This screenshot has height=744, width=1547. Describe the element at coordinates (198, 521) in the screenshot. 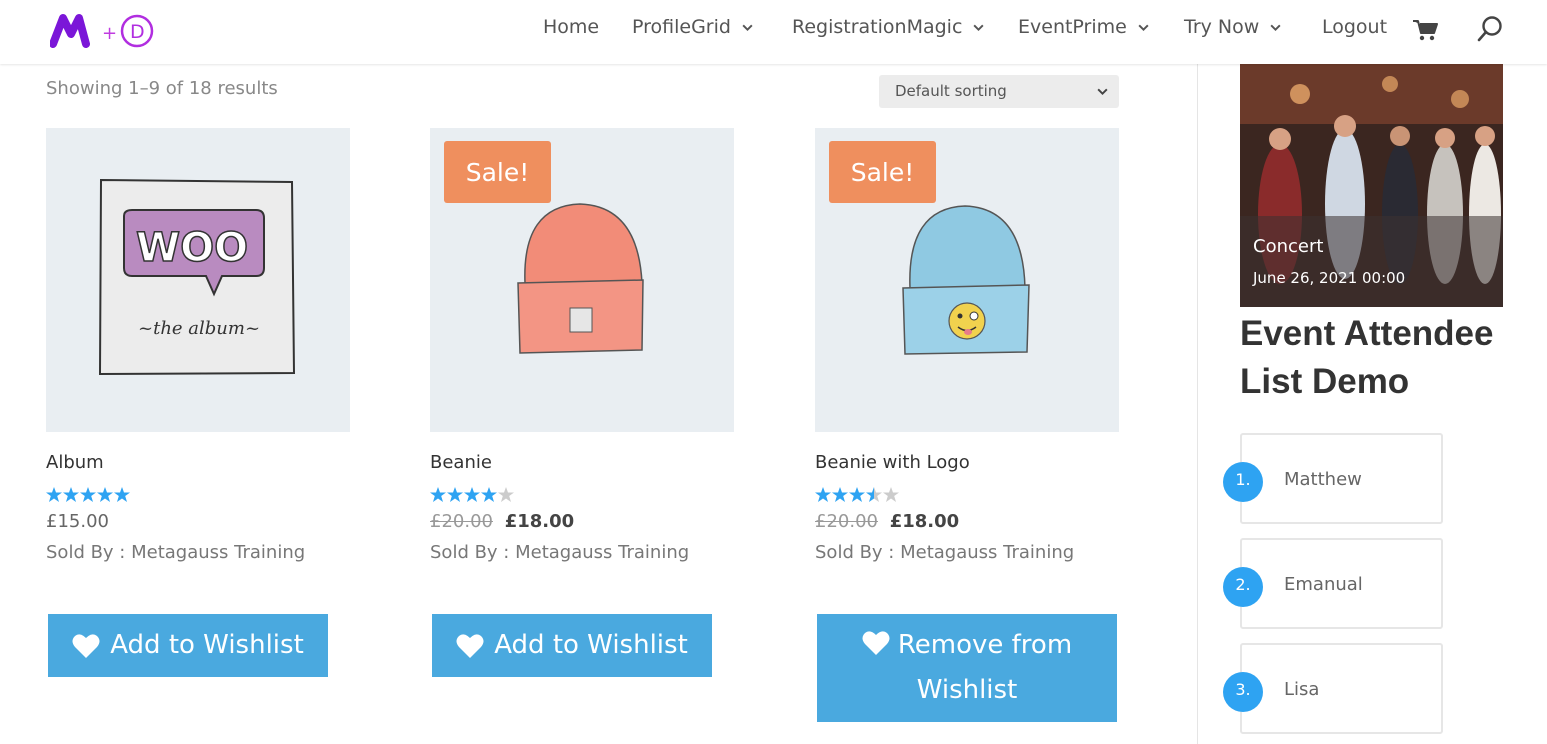

I see `product-price: £15.00` at that location.